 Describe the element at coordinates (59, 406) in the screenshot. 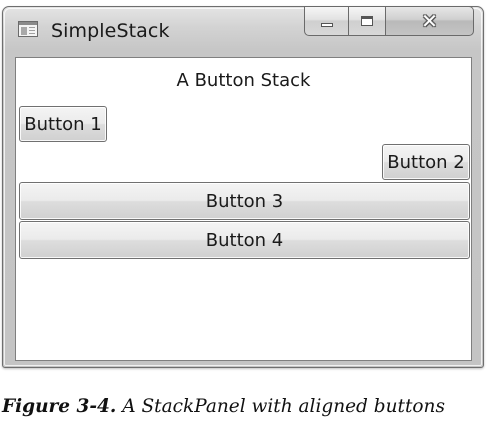

I see `figure-caption-label: Figure 3-4.` at that location.